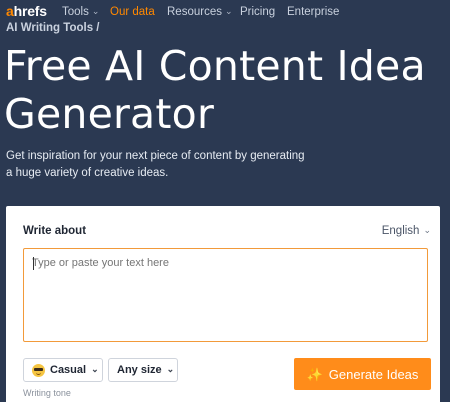 This screenshot has width=450, height=402. I want to click on language-select: English ⌄, so click(406, 231).